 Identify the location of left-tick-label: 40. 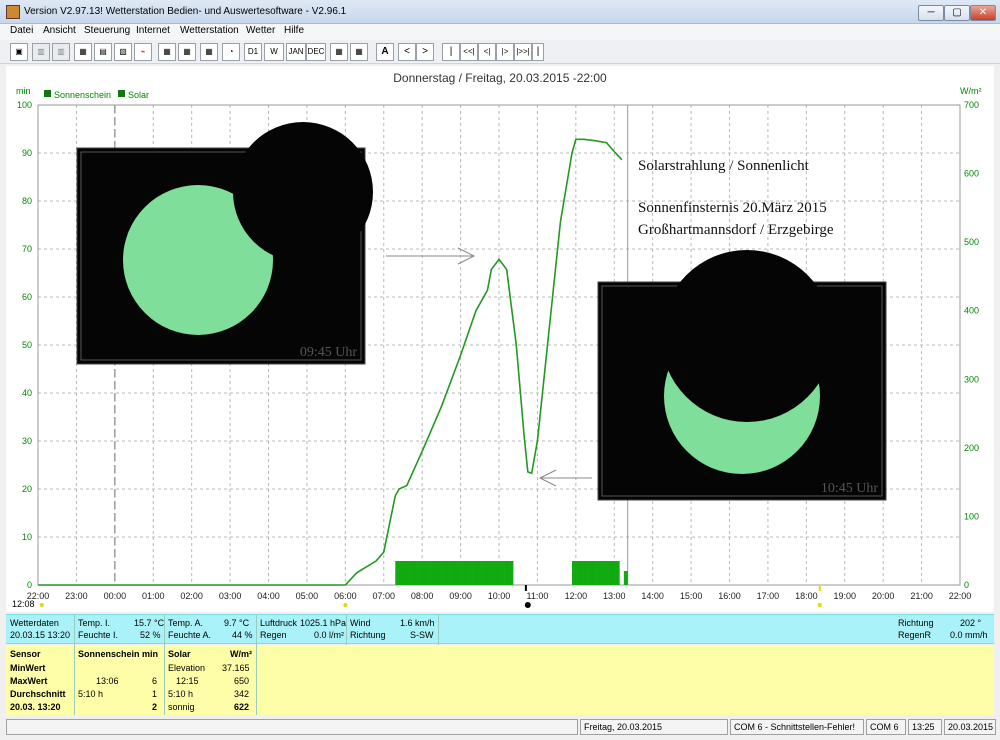
(27, 393).